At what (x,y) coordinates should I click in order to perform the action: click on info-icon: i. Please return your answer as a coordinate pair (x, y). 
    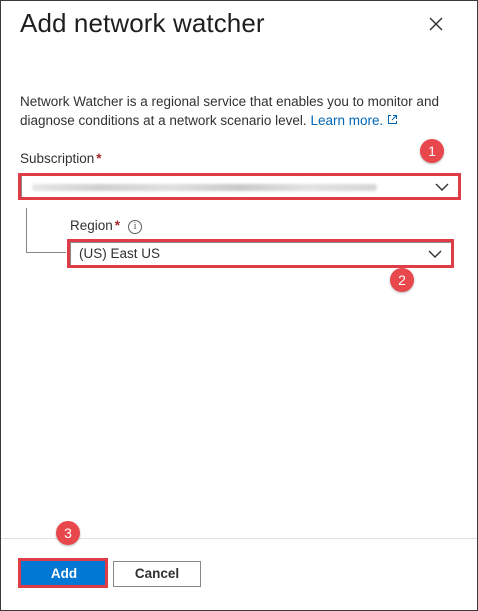
    Looking at the image, I should click on (135, 227).